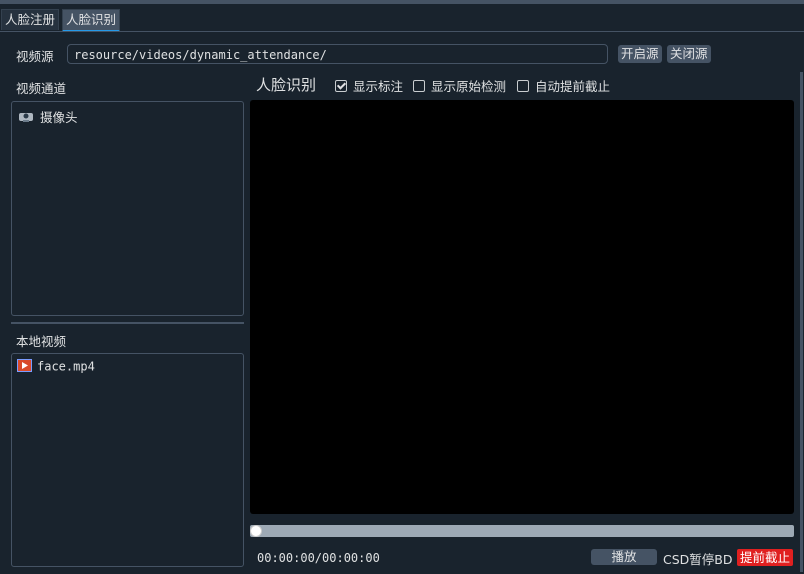 The height and width of the screenshot is (574, 804). I want to click on channel-list: 摄像头, so click(127, 208).